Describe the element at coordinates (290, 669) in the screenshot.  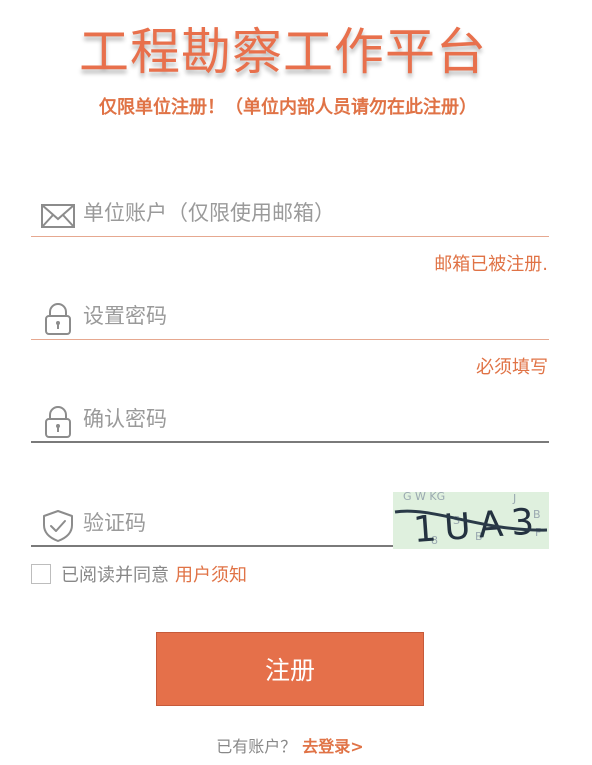
I see `register-button: 注册` at that location.